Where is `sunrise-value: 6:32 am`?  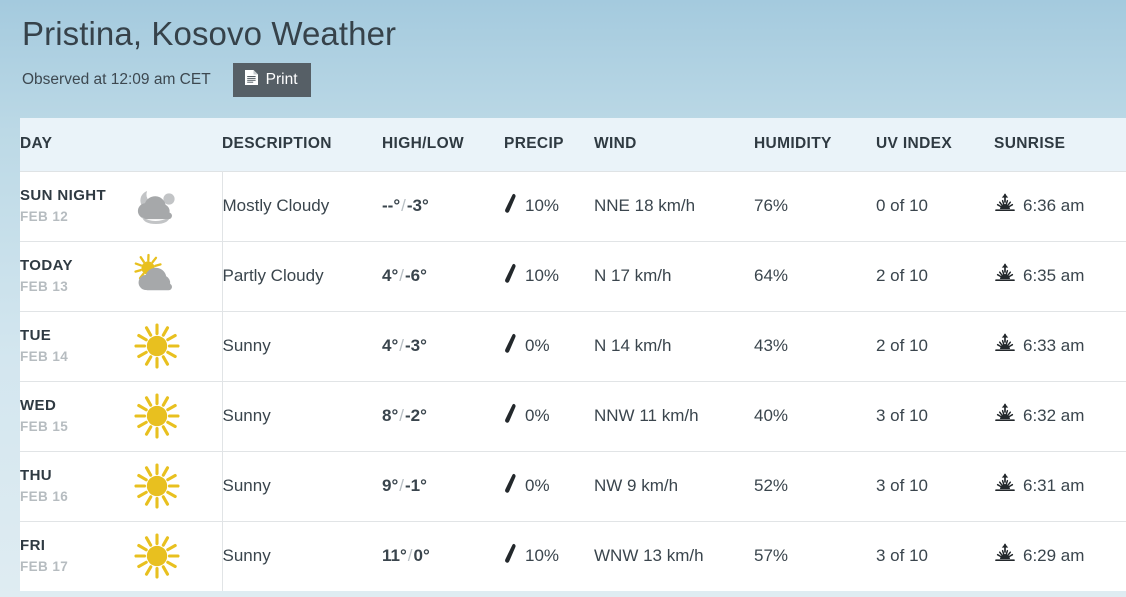 sunrise-value: 6:32 am is located at coordinates (1054, 415).